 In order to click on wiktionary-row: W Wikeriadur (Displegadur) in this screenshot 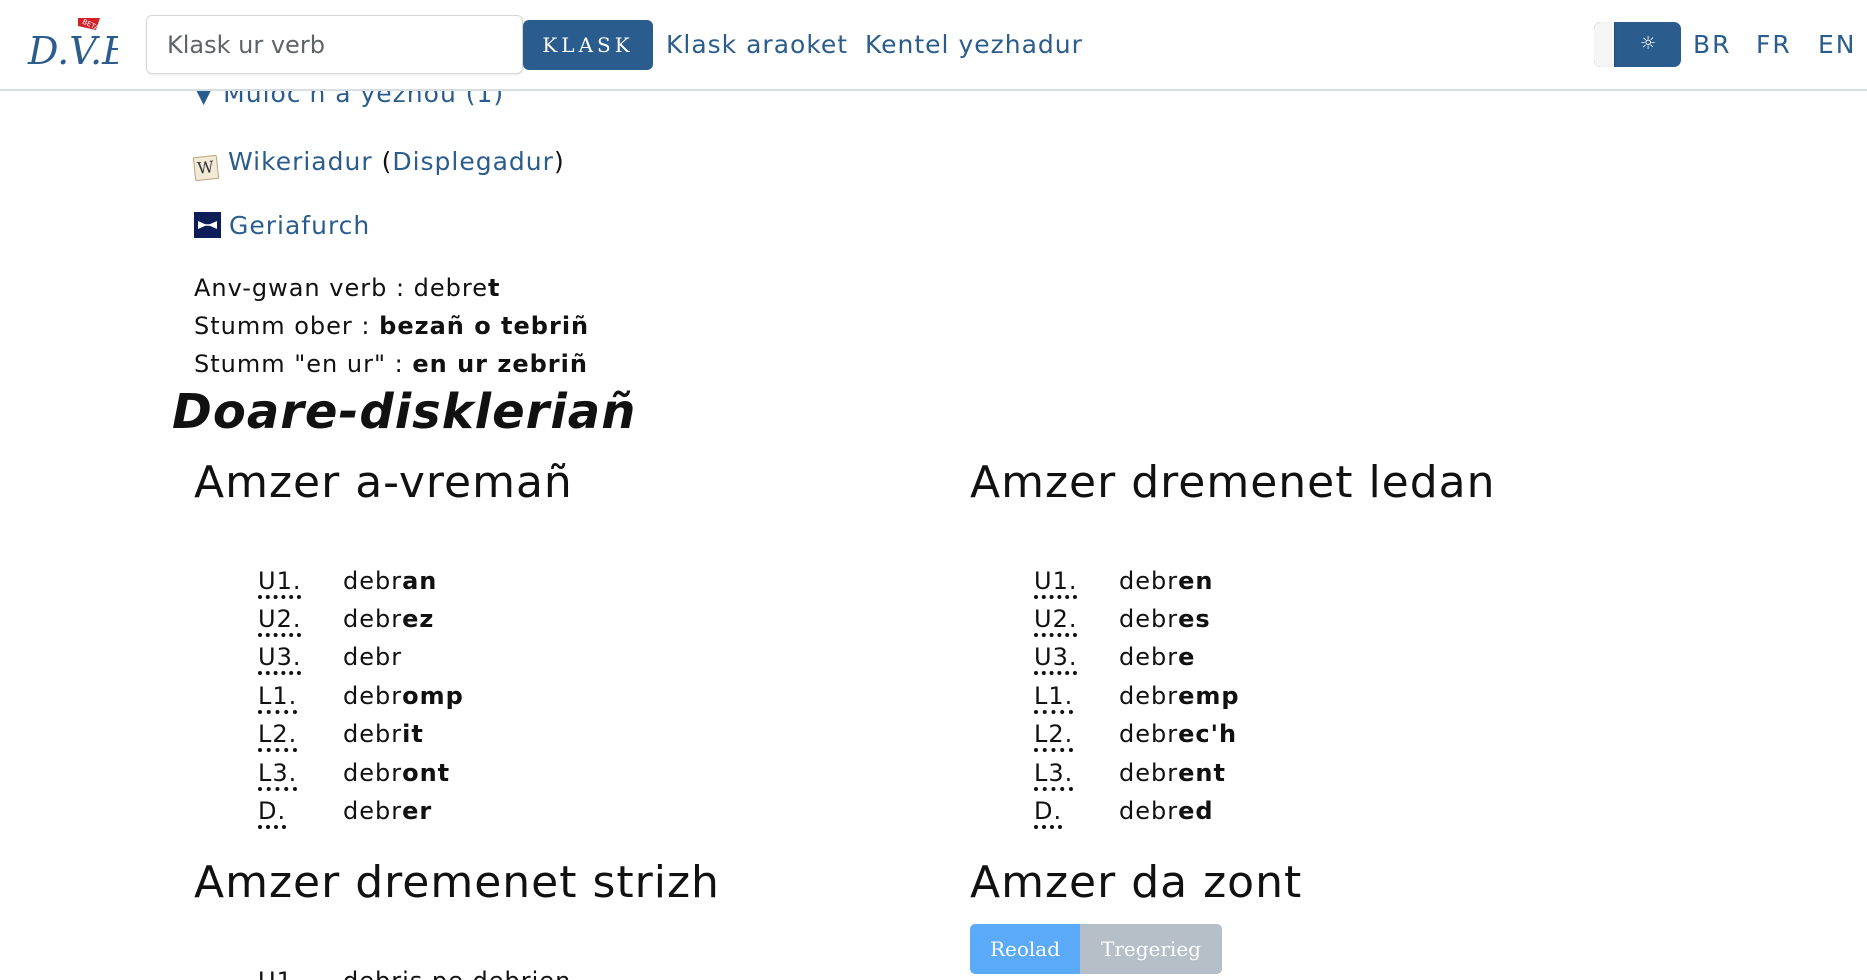, I will do `click(378, 164)`.